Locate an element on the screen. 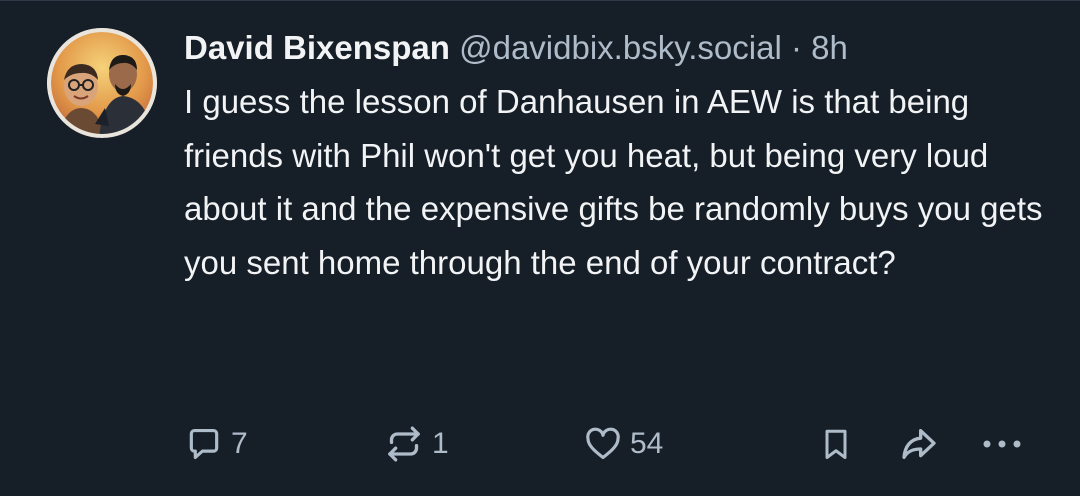 This screenshot has height=496, width=1080. like-count: 54 is located at coordinates (647, 443).